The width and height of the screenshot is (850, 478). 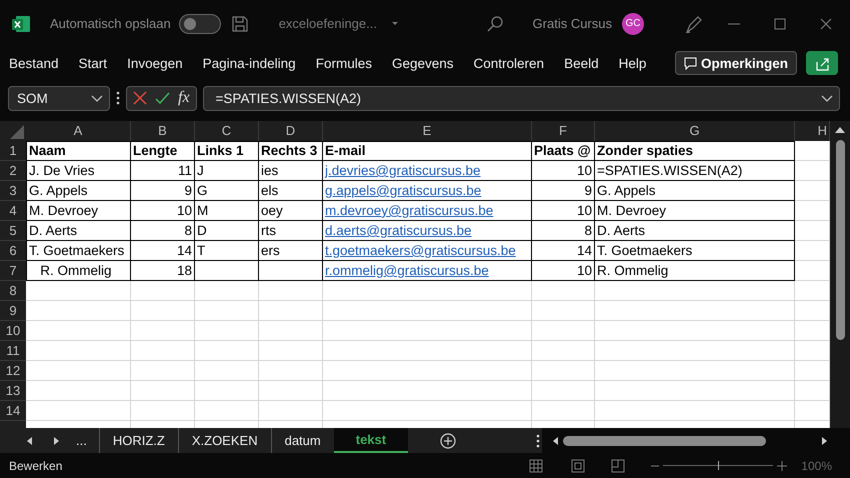 What do you see at coordinates (632, 63) in the screenshot?
I see `ribbon-tab: Help` at bounding box center [632, 63].